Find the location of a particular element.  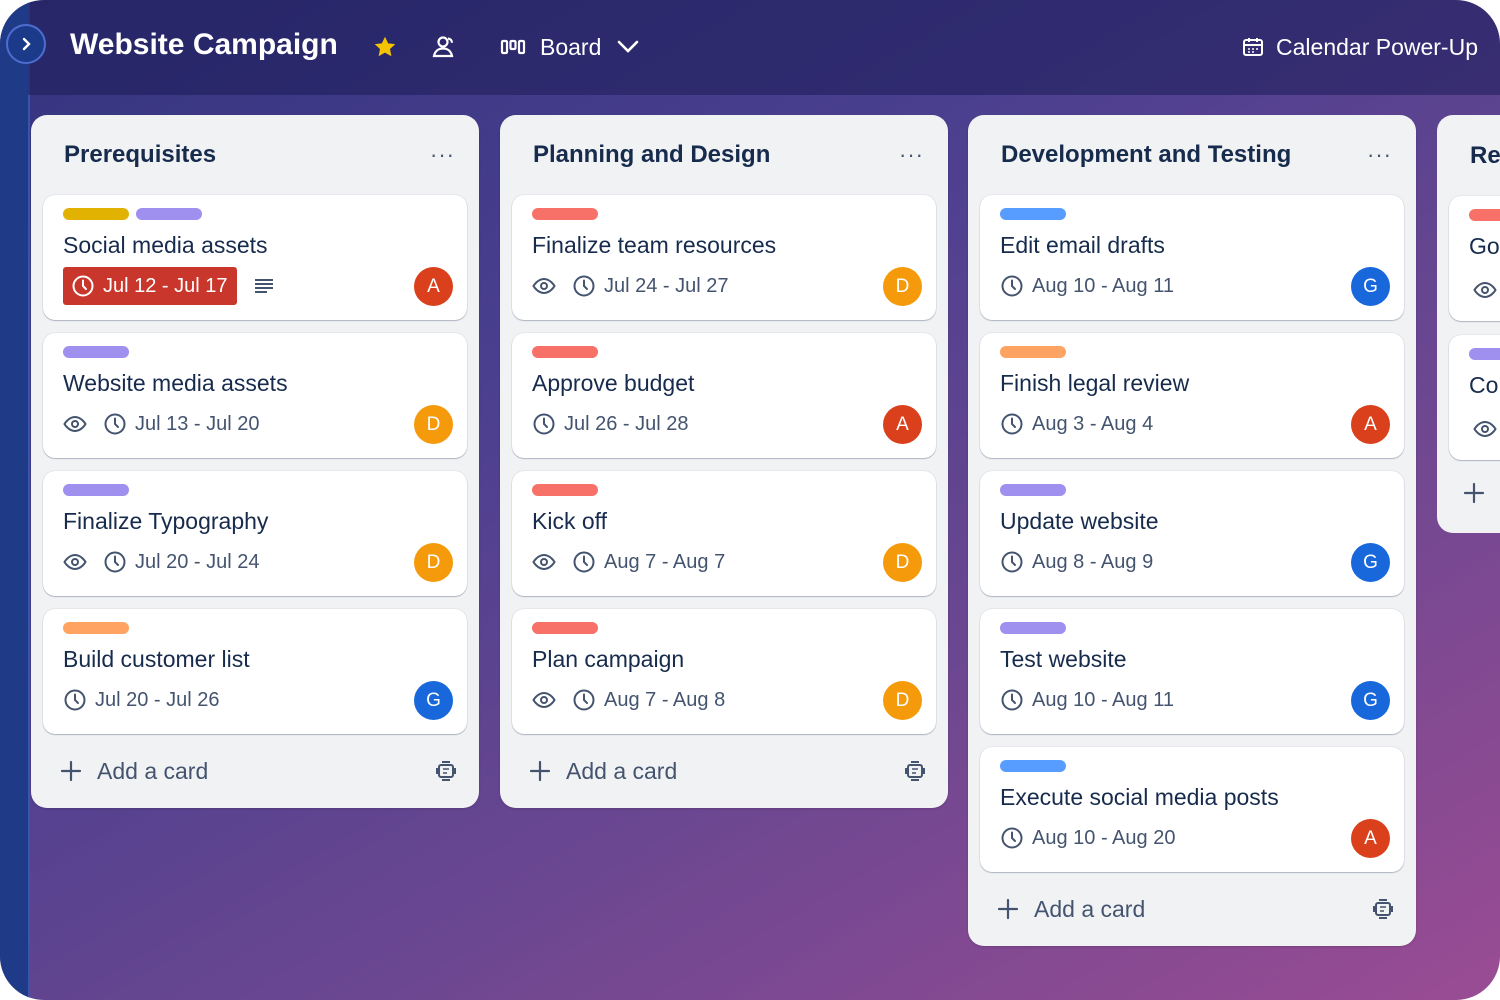

calendar-powerup-button: Calendar Power-Up is located at coordinates (1360, 47).